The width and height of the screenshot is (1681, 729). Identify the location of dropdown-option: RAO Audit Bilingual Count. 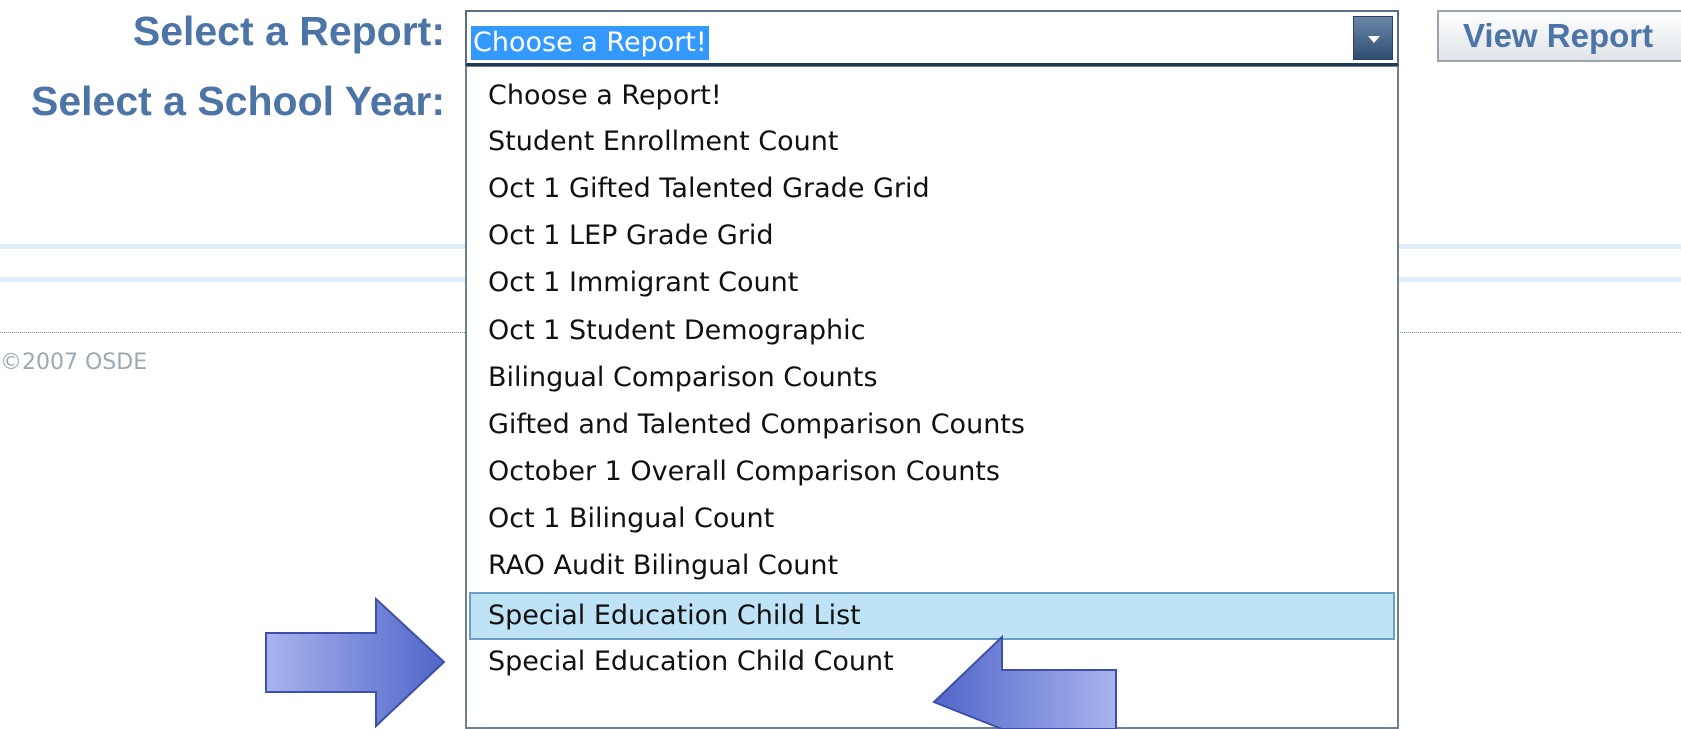
(932, 567).